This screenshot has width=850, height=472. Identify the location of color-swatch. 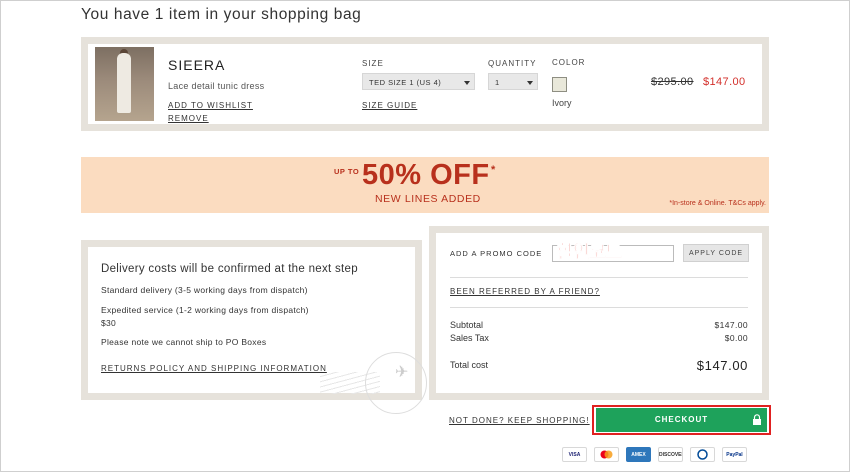
(559, 84).